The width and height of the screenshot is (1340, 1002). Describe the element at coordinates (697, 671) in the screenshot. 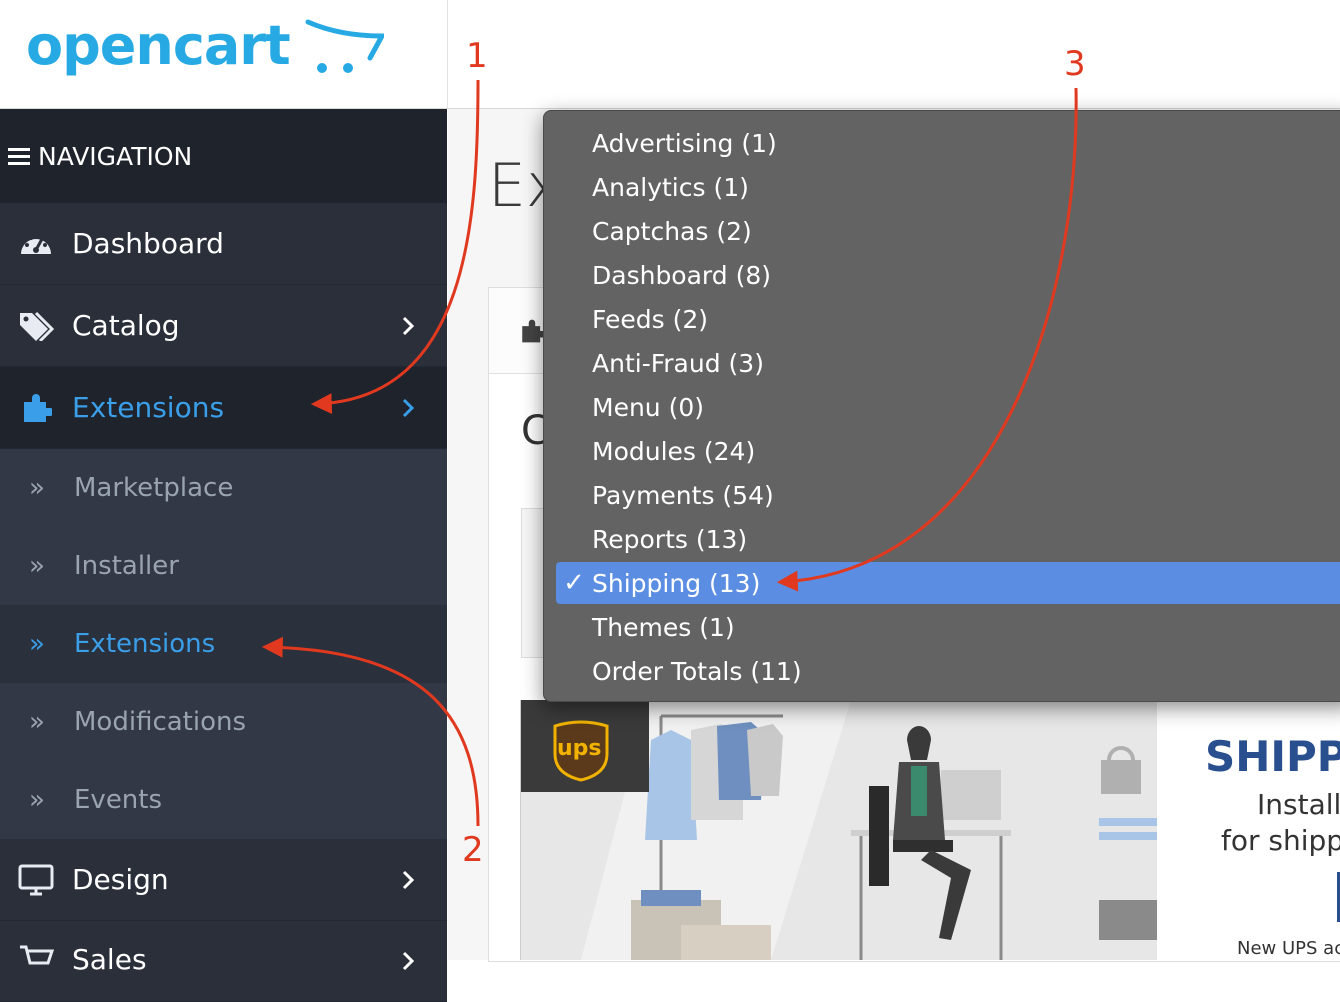

I see `option-label: Order Totals (11)` at that location.